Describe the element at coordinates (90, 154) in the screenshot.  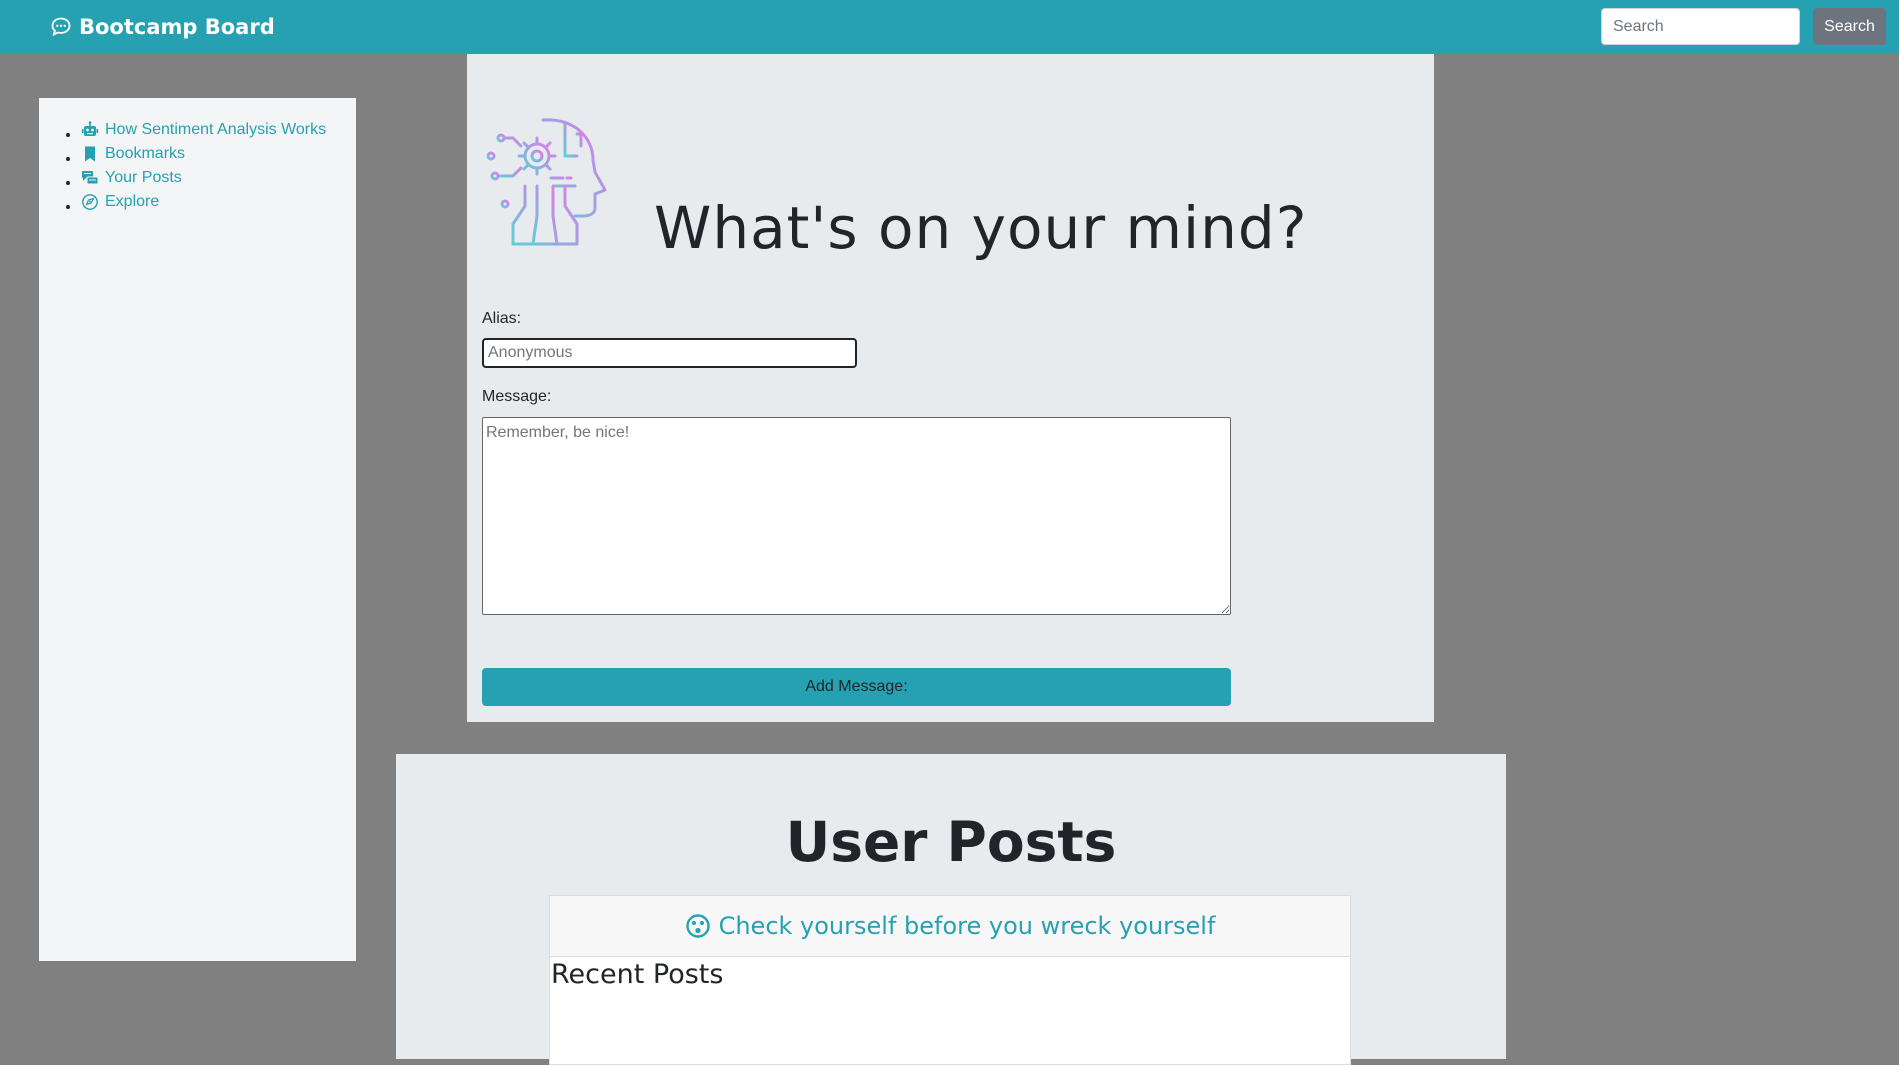
I see `bookmark-icon` at that location.